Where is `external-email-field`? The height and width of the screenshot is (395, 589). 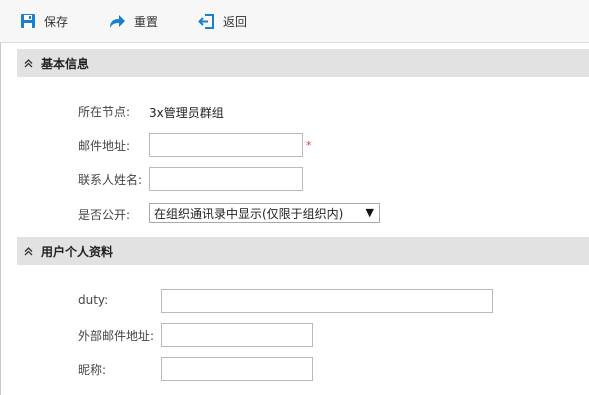
external-email-field is located at coordinates (237, 335).